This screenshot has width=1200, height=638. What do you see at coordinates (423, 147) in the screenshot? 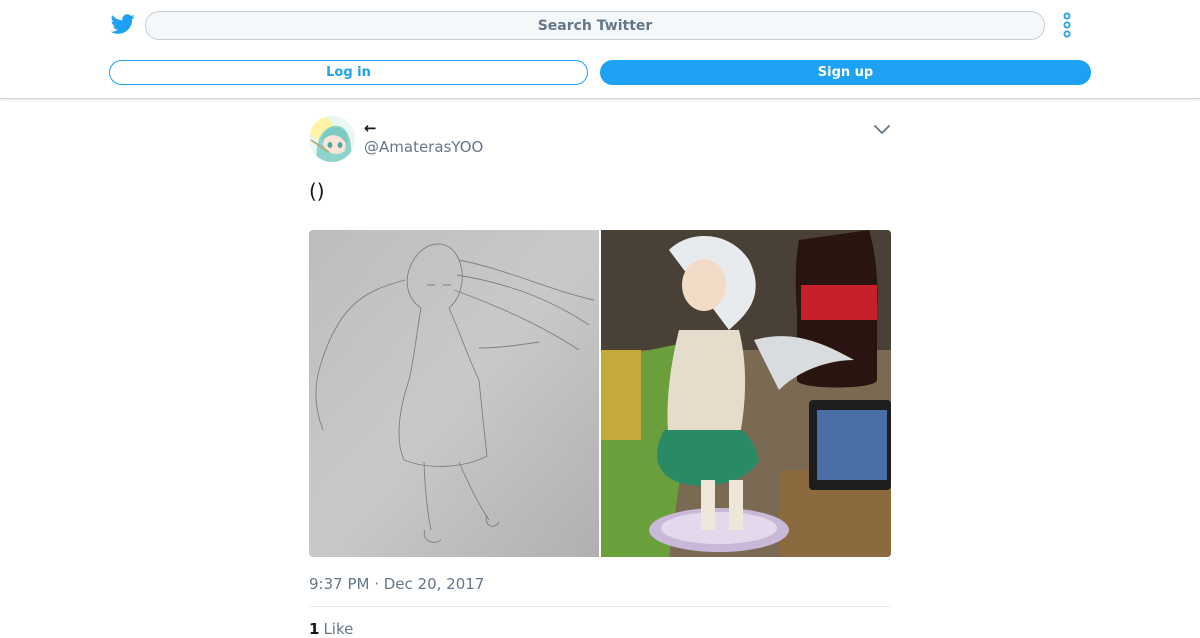
I see `user-handle: @AmaterasYOO` at bounding box center [423, 147].